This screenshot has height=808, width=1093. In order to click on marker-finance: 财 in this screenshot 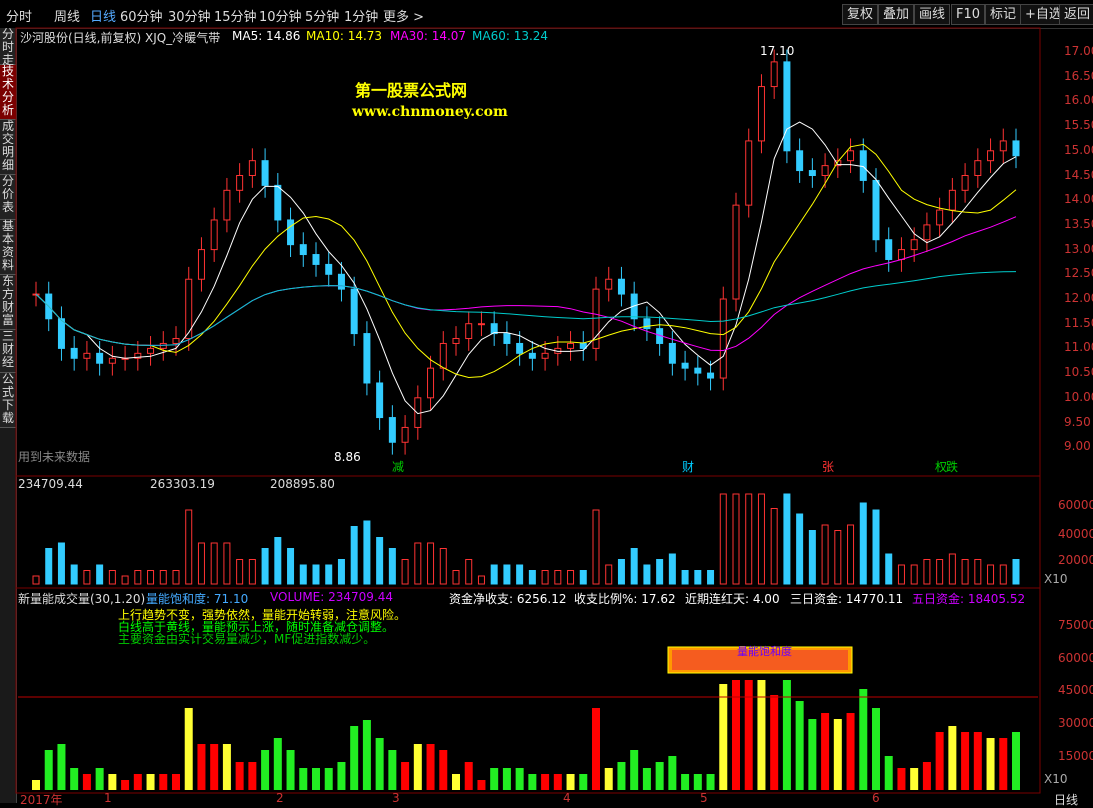, I will do `click(688, 467)`.